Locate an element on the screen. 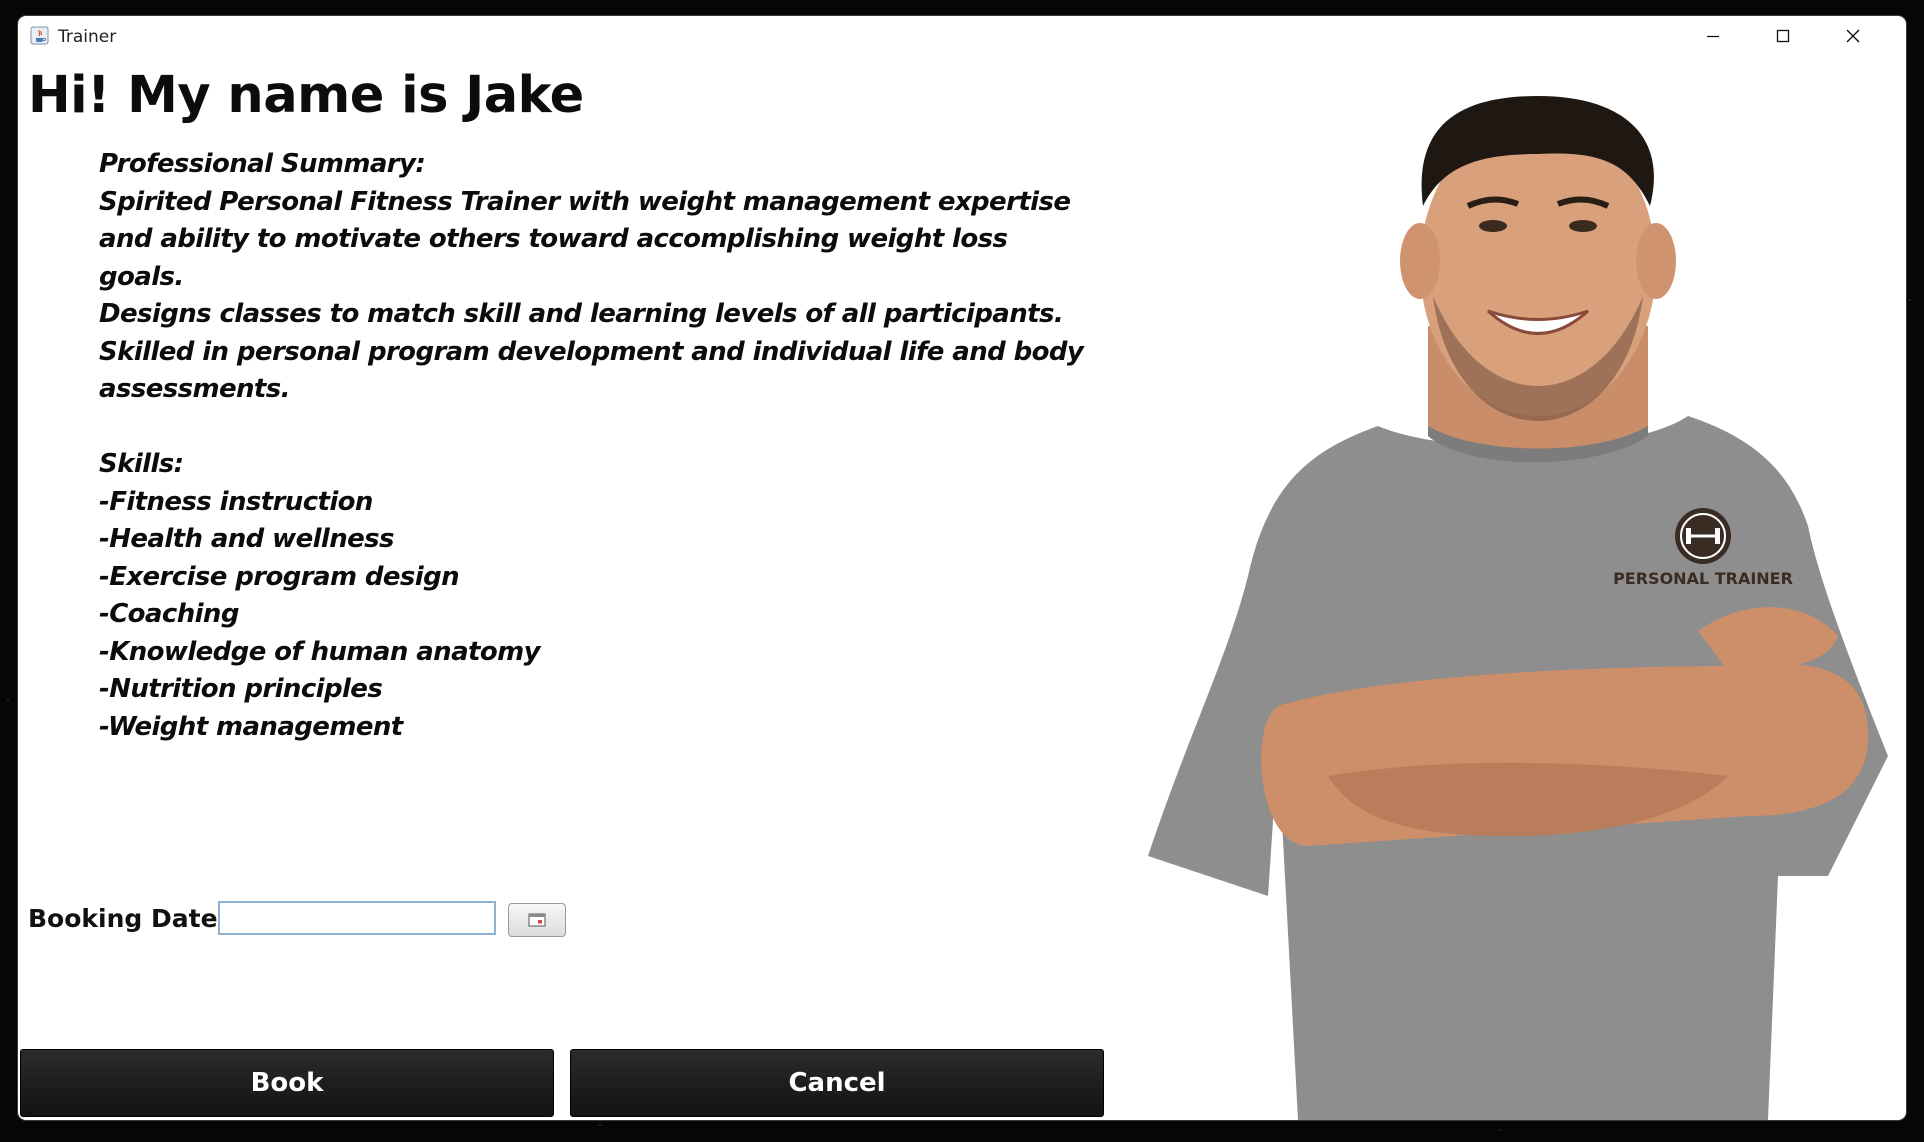 Image resolution: width=1924 pixels, height=1142 pixels. trainer-greeting: Hi! My name is Jake is located at coordinates (306, 95).